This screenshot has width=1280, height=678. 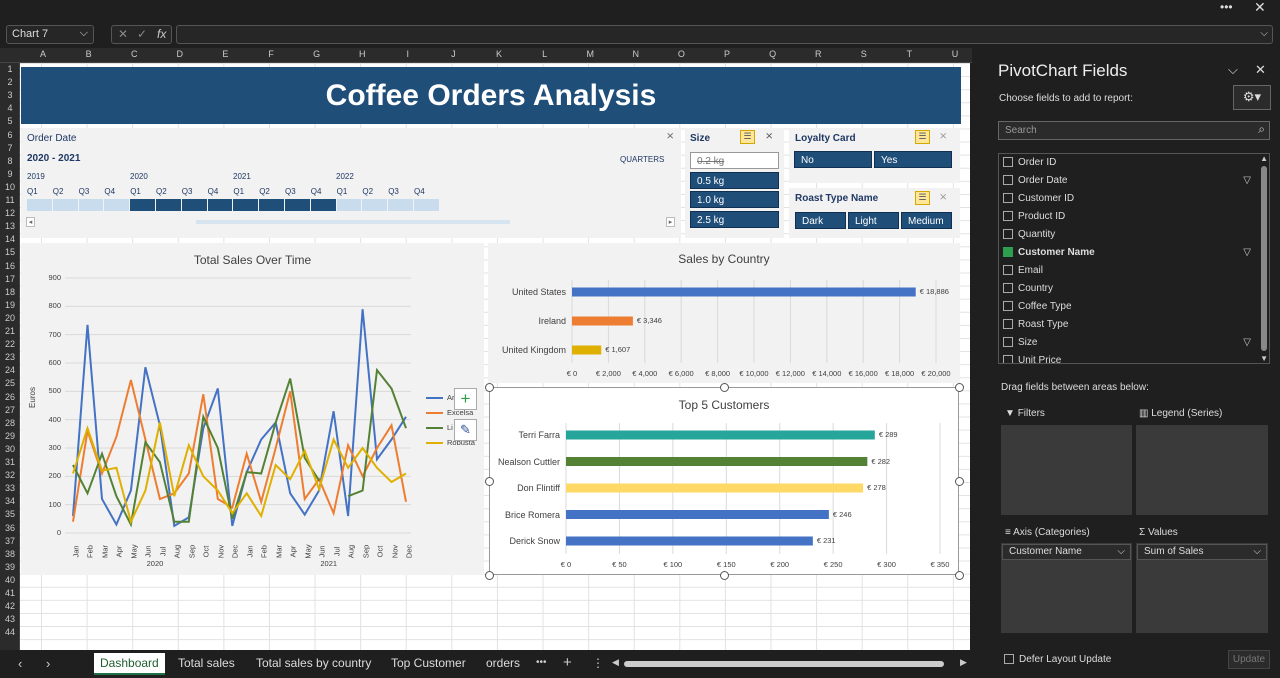 What do you see at coordinates (10, 174) in the screenshot?
I see `row-header: 9` at bounding box center [10, 174].